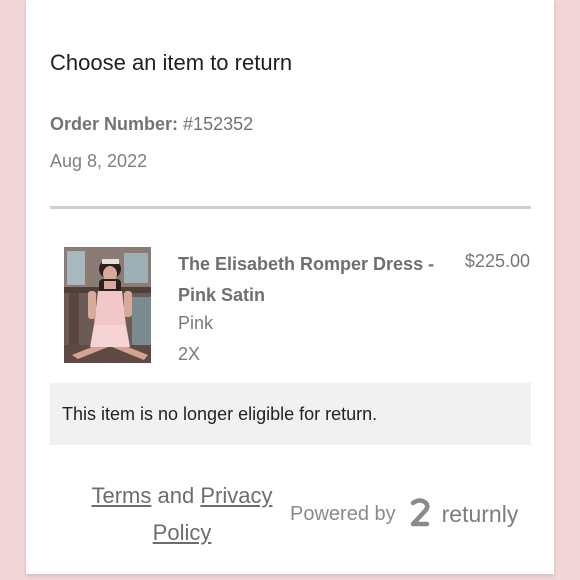  Describe the element at coordinates (171, 62) in the screenshot. I see `page-title: Choose an item to return` at that location.